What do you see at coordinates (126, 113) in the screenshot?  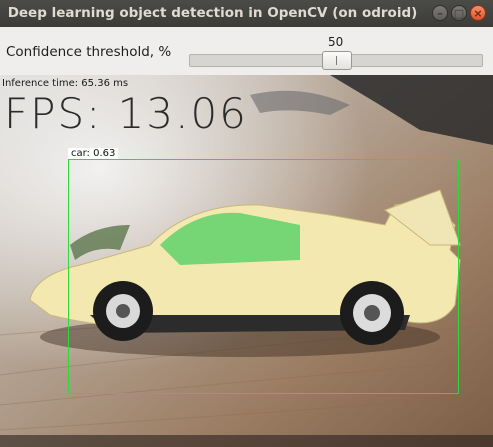 I see `fps-readout: FPS: 13.06` at bounding box center [126, 113].